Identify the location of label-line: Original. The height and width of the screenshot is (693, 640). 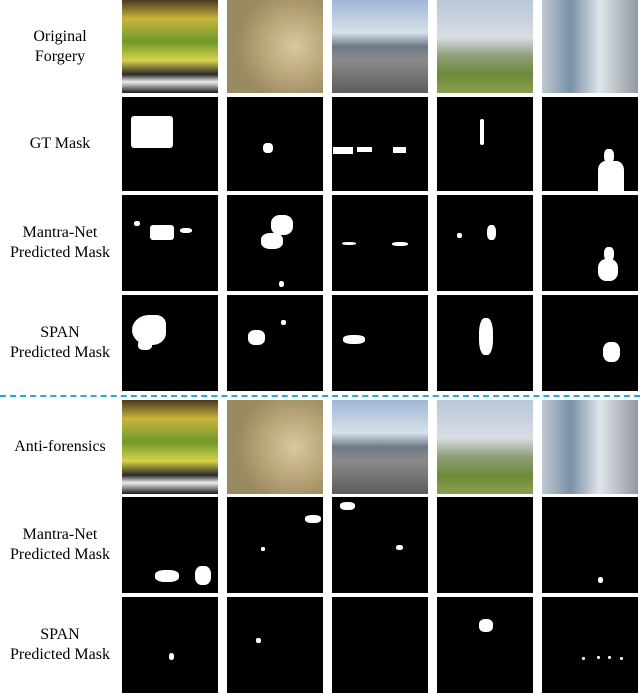
(60, 36).